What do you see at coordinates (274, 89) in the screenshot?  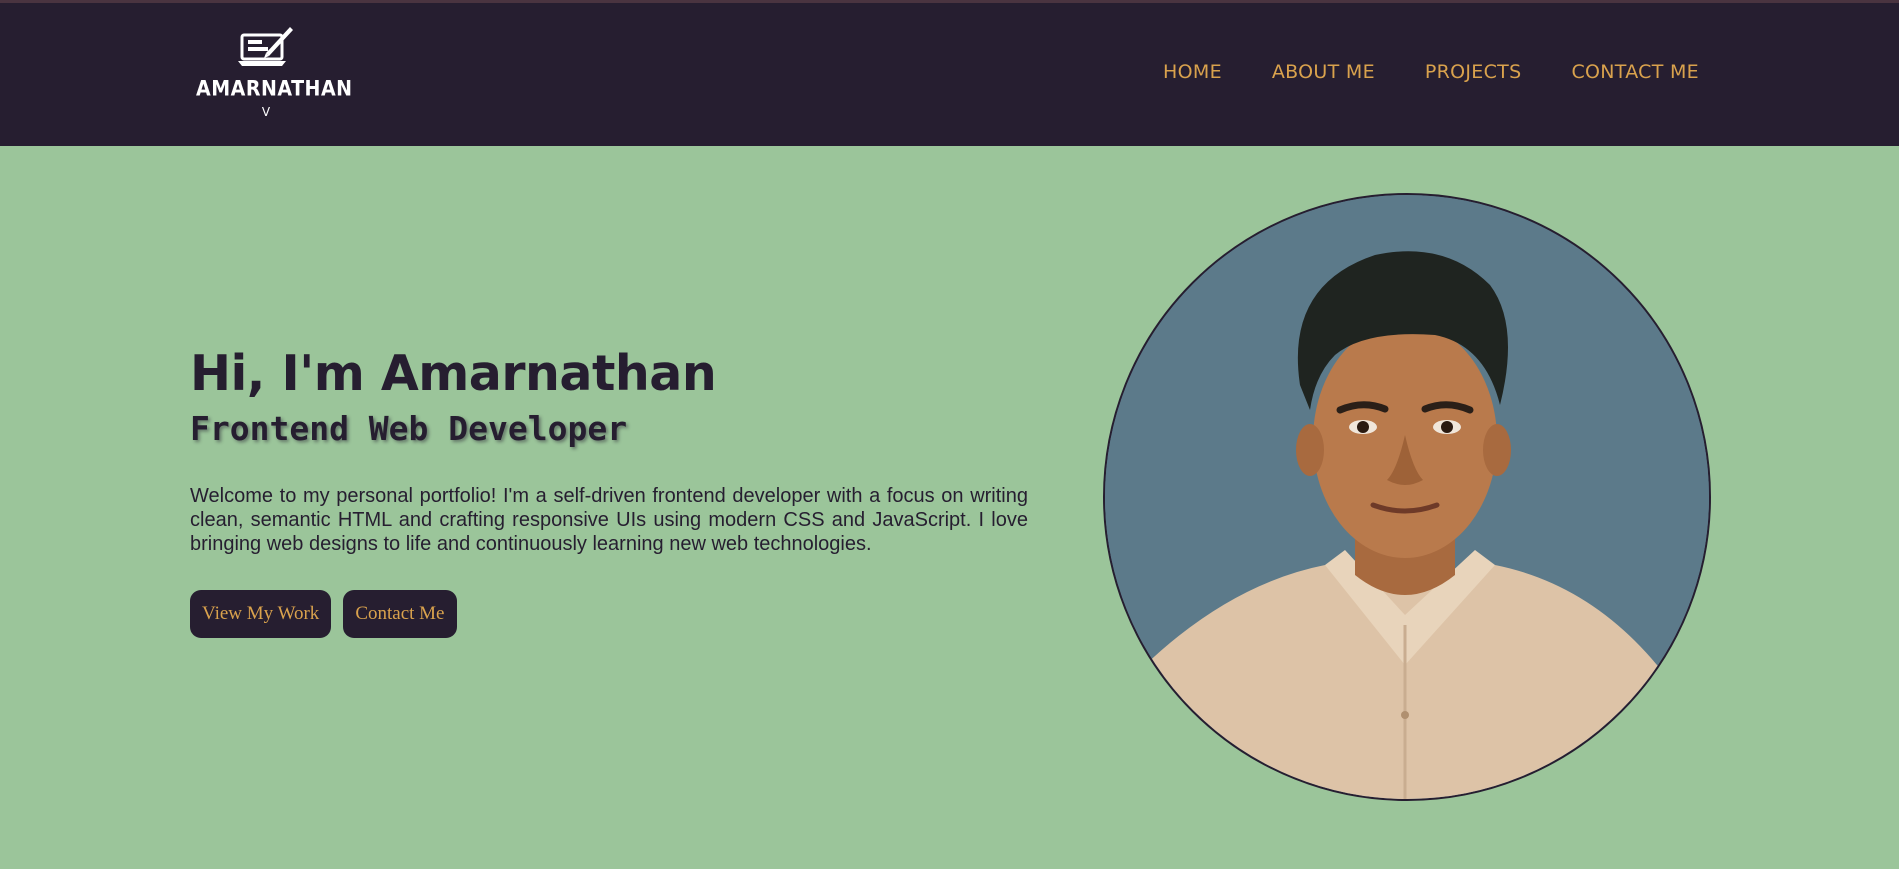 I see `brand-name: AMARNATHAN` at bounding box center [274, 89].